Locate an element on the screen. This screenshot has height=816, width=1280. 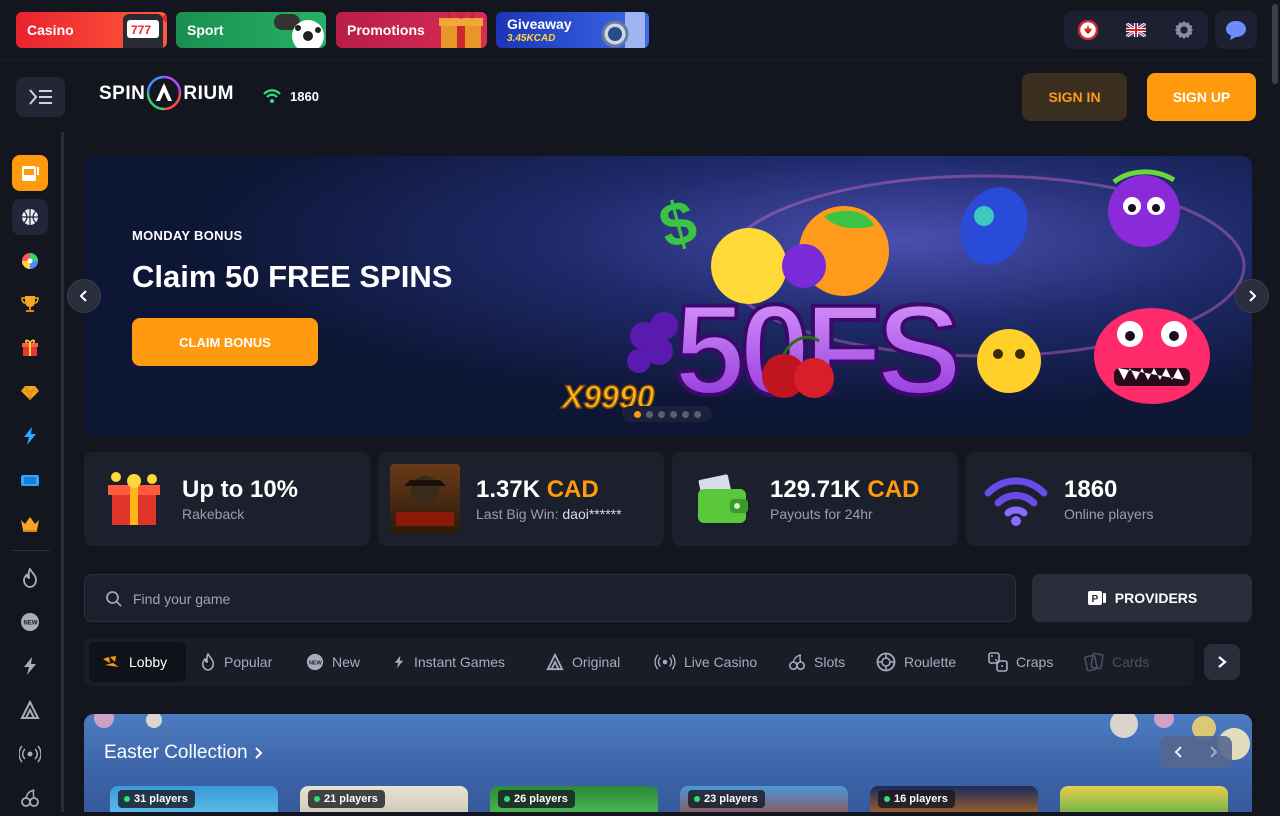
tab-original: Original is located at coordinates (583, 662).